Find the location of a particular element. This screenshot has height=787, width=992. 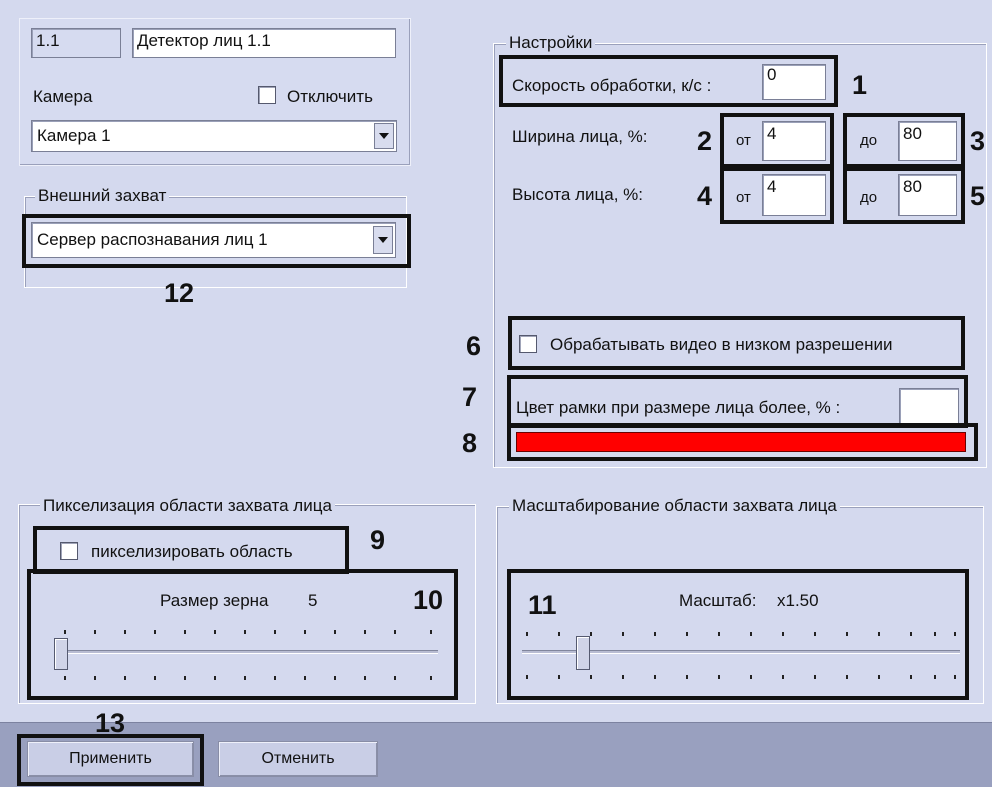

camera-select-value: Камера 1 is located at coordinates (74, 135).